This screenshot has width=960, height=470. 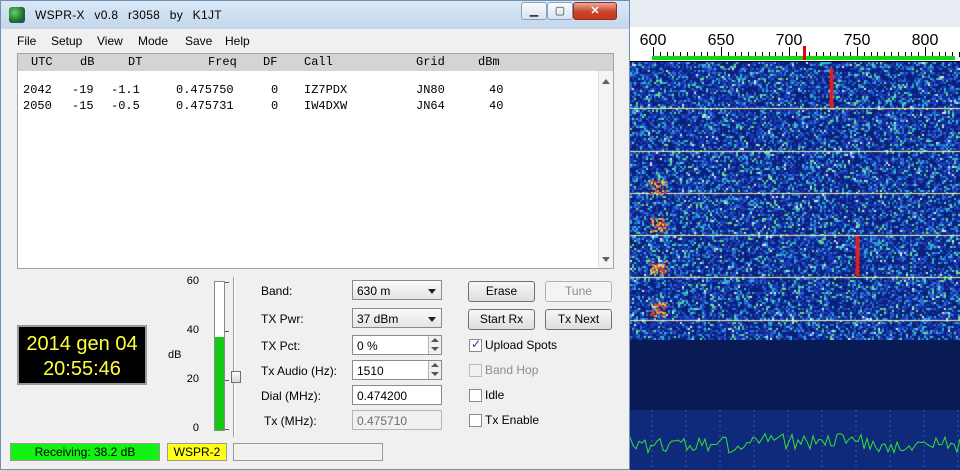 I want to click on band-hop-label: Band Hop, so click(x=511, y=370).